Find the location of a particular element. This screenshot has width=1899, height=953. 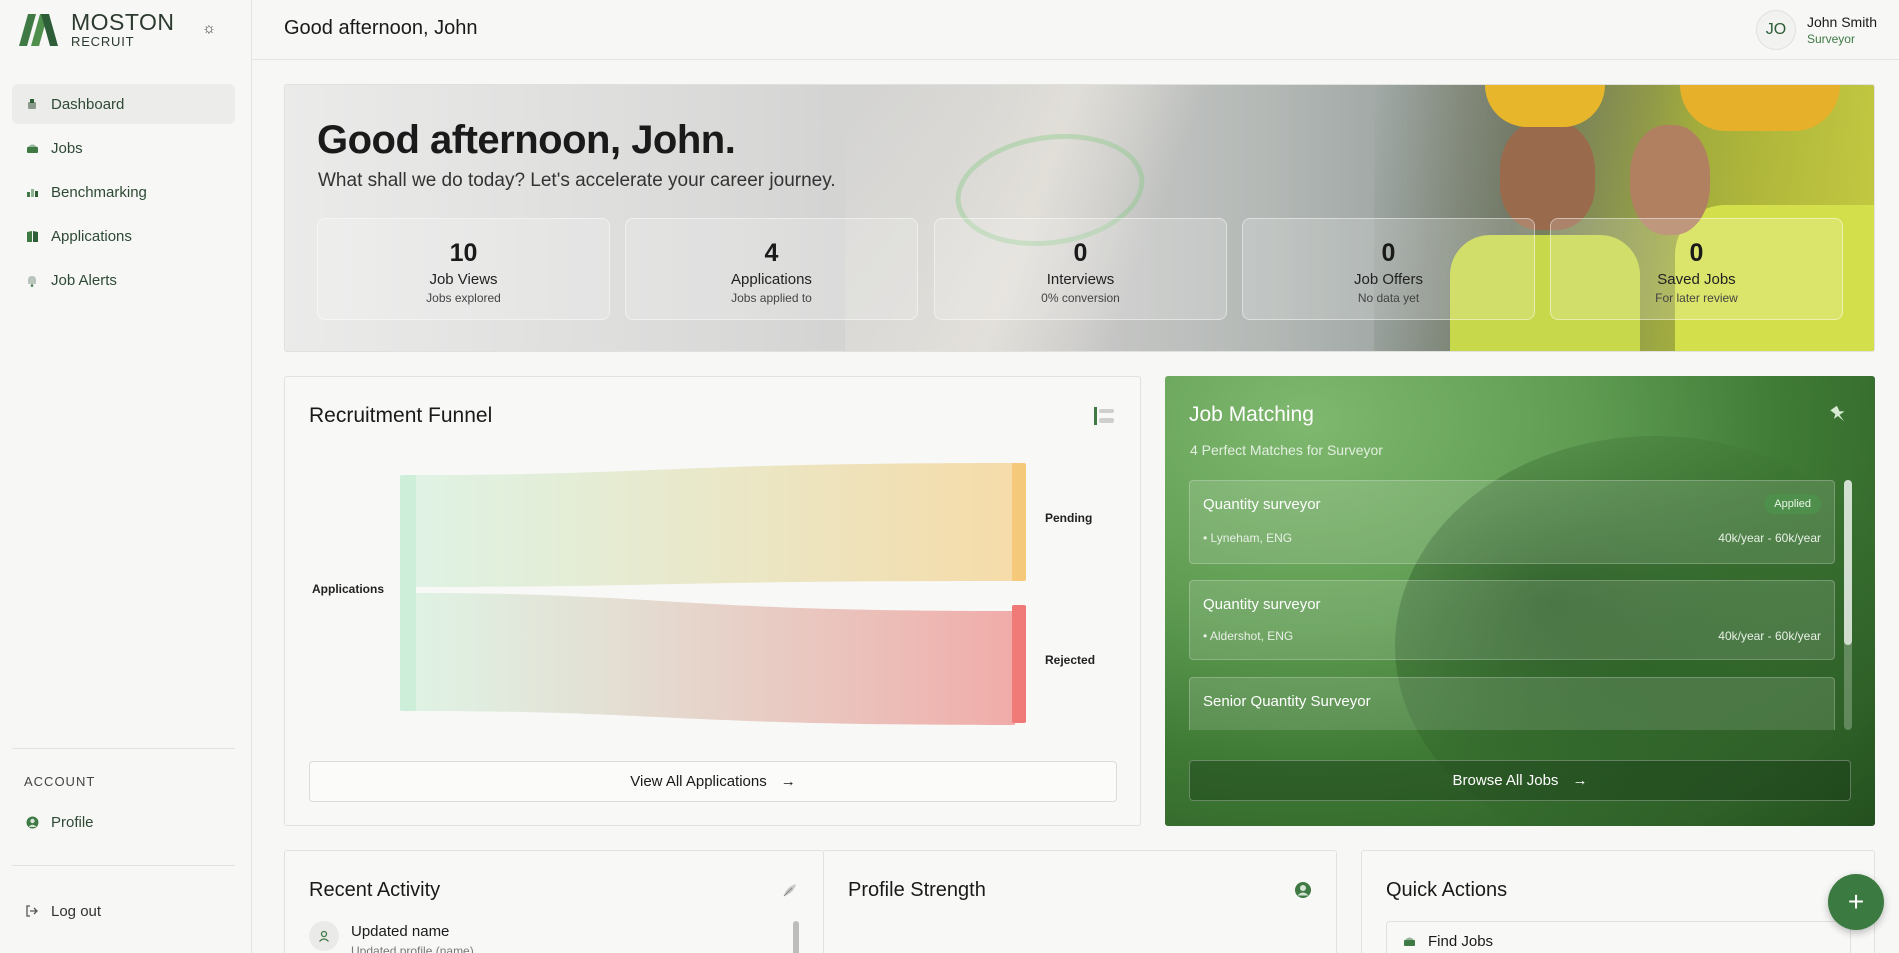

node-rejected is located at coordinates (1019, 664).